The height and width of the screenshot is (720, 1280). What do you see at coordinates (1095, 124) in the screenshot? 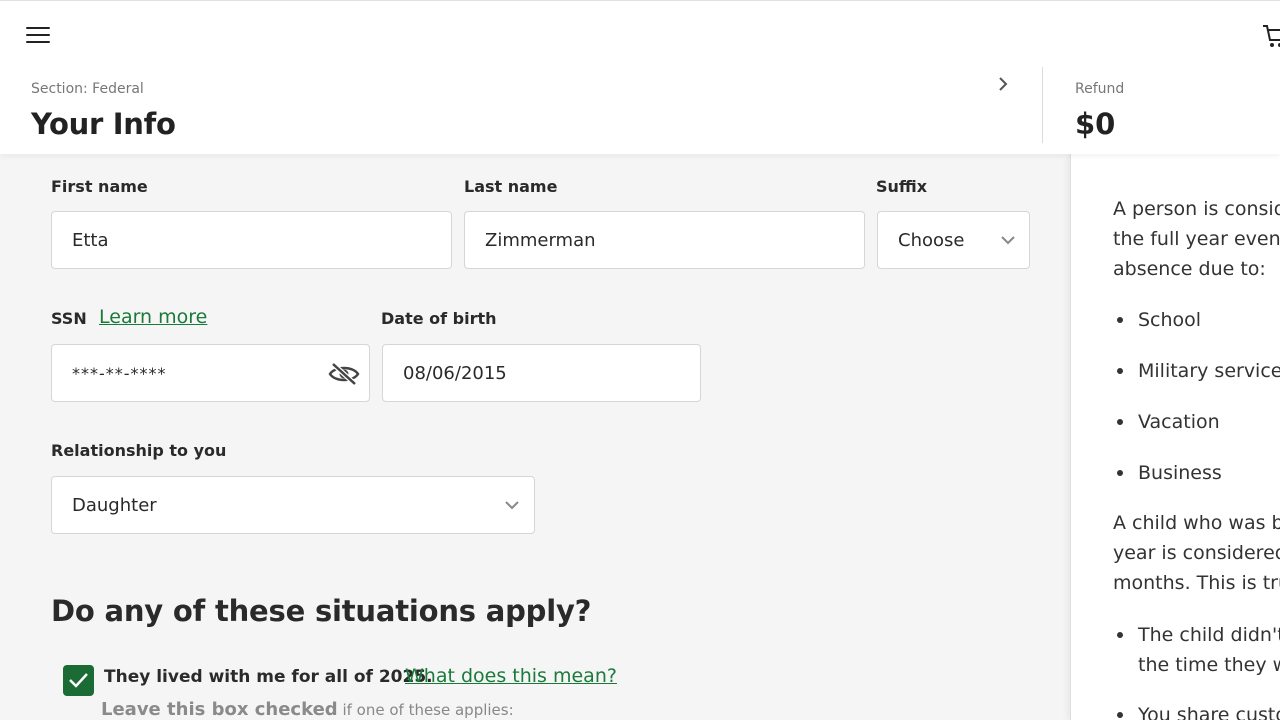
I see `refund-amount: $0` at bounding box center [1095, 124].